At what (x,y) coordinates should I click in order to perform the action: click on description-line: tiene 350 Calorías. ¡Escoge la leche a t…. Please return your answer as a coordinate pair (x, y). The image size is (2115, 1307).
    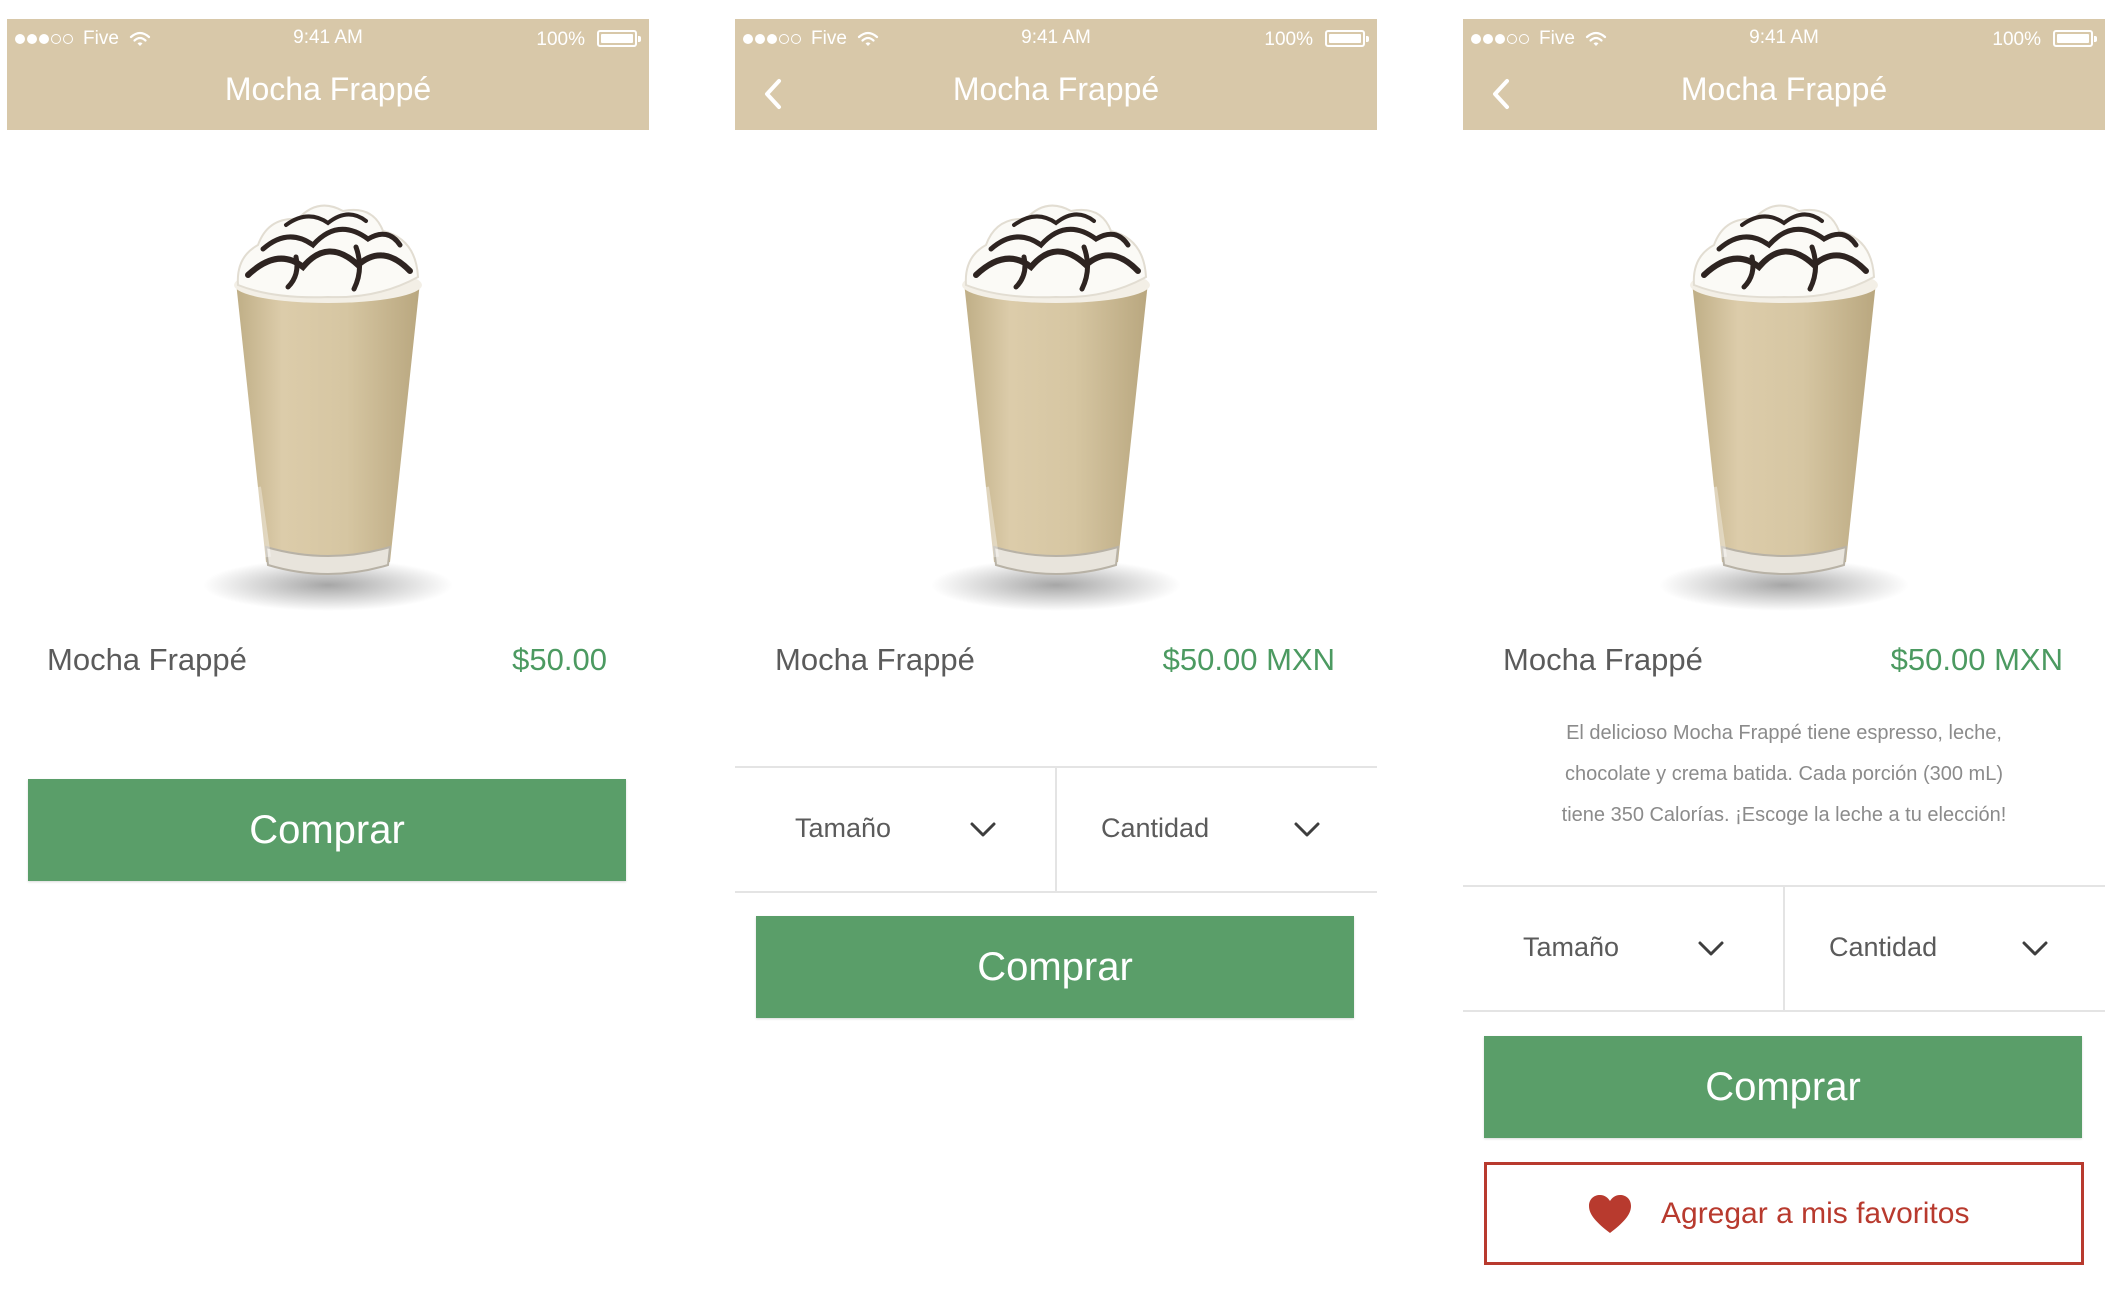
    Looking at the image, I should click on (1784, 815).